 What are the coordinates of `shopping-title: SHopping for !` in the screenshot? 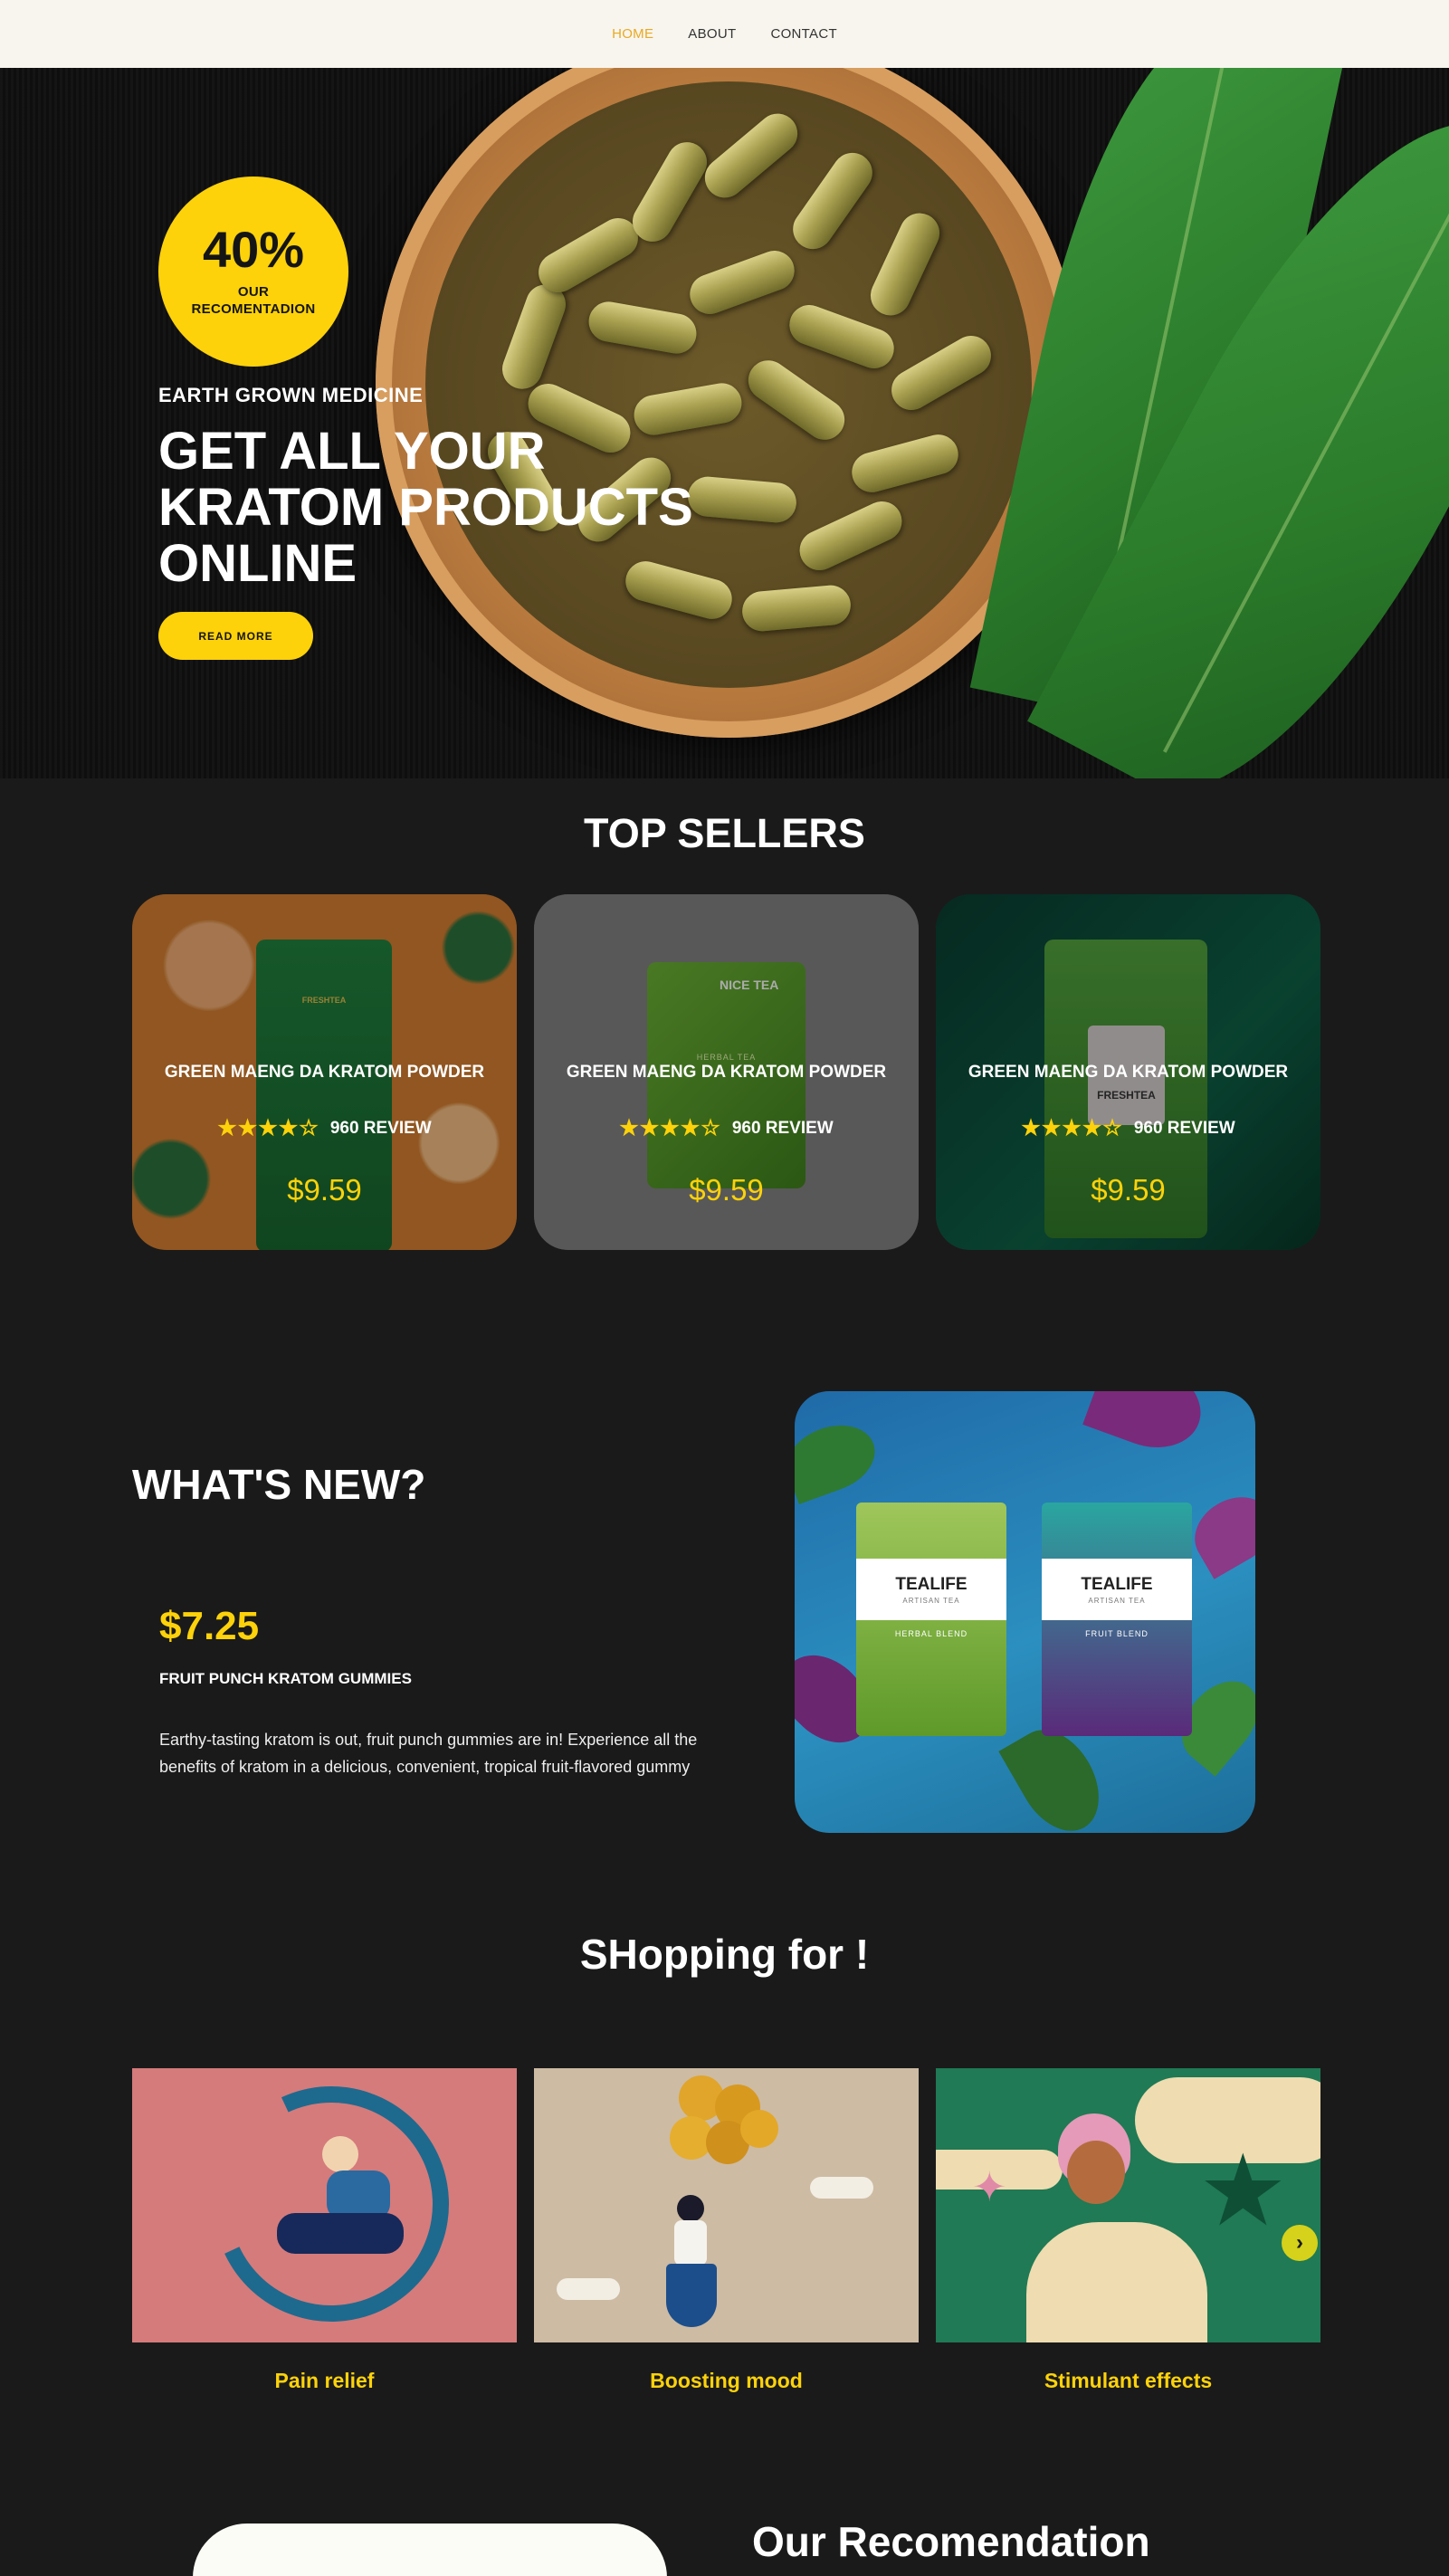 It's located at (724, 1954).